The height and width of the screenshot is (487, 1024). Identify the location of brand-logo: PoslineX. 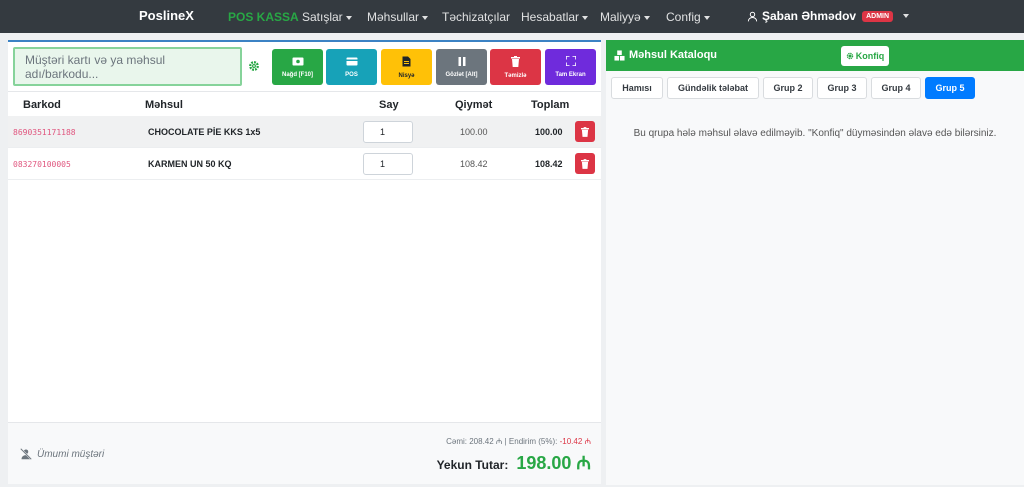
(166, 15).